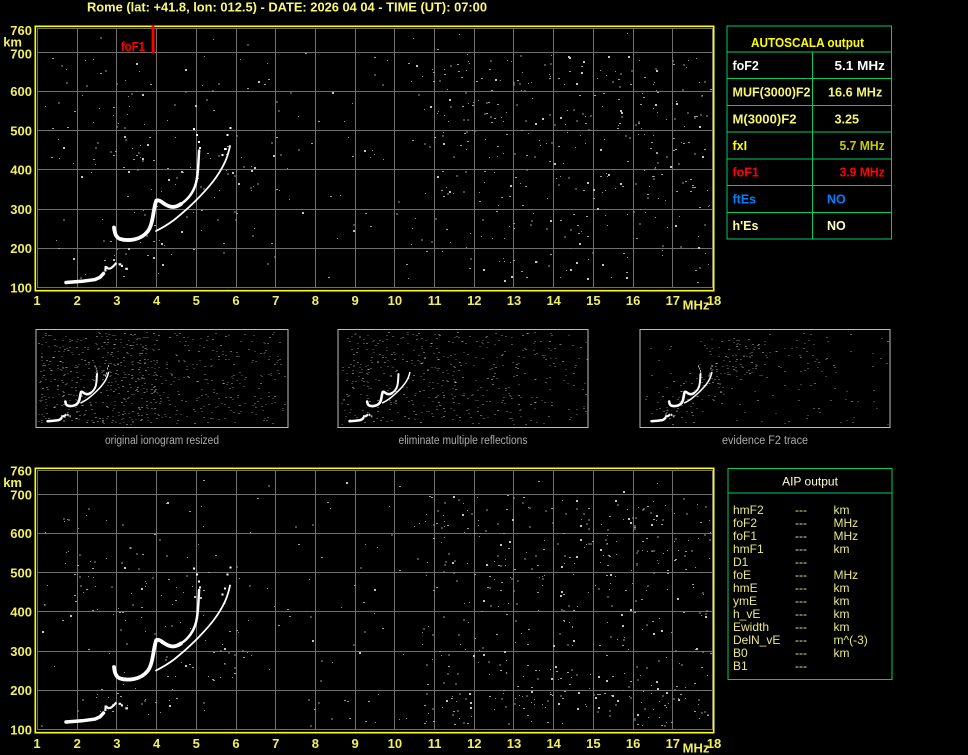 Image resolution: width=968 pixels, height=755 pixels. I want to click on svg-text: 5.1 MHz, so click(860, 66).